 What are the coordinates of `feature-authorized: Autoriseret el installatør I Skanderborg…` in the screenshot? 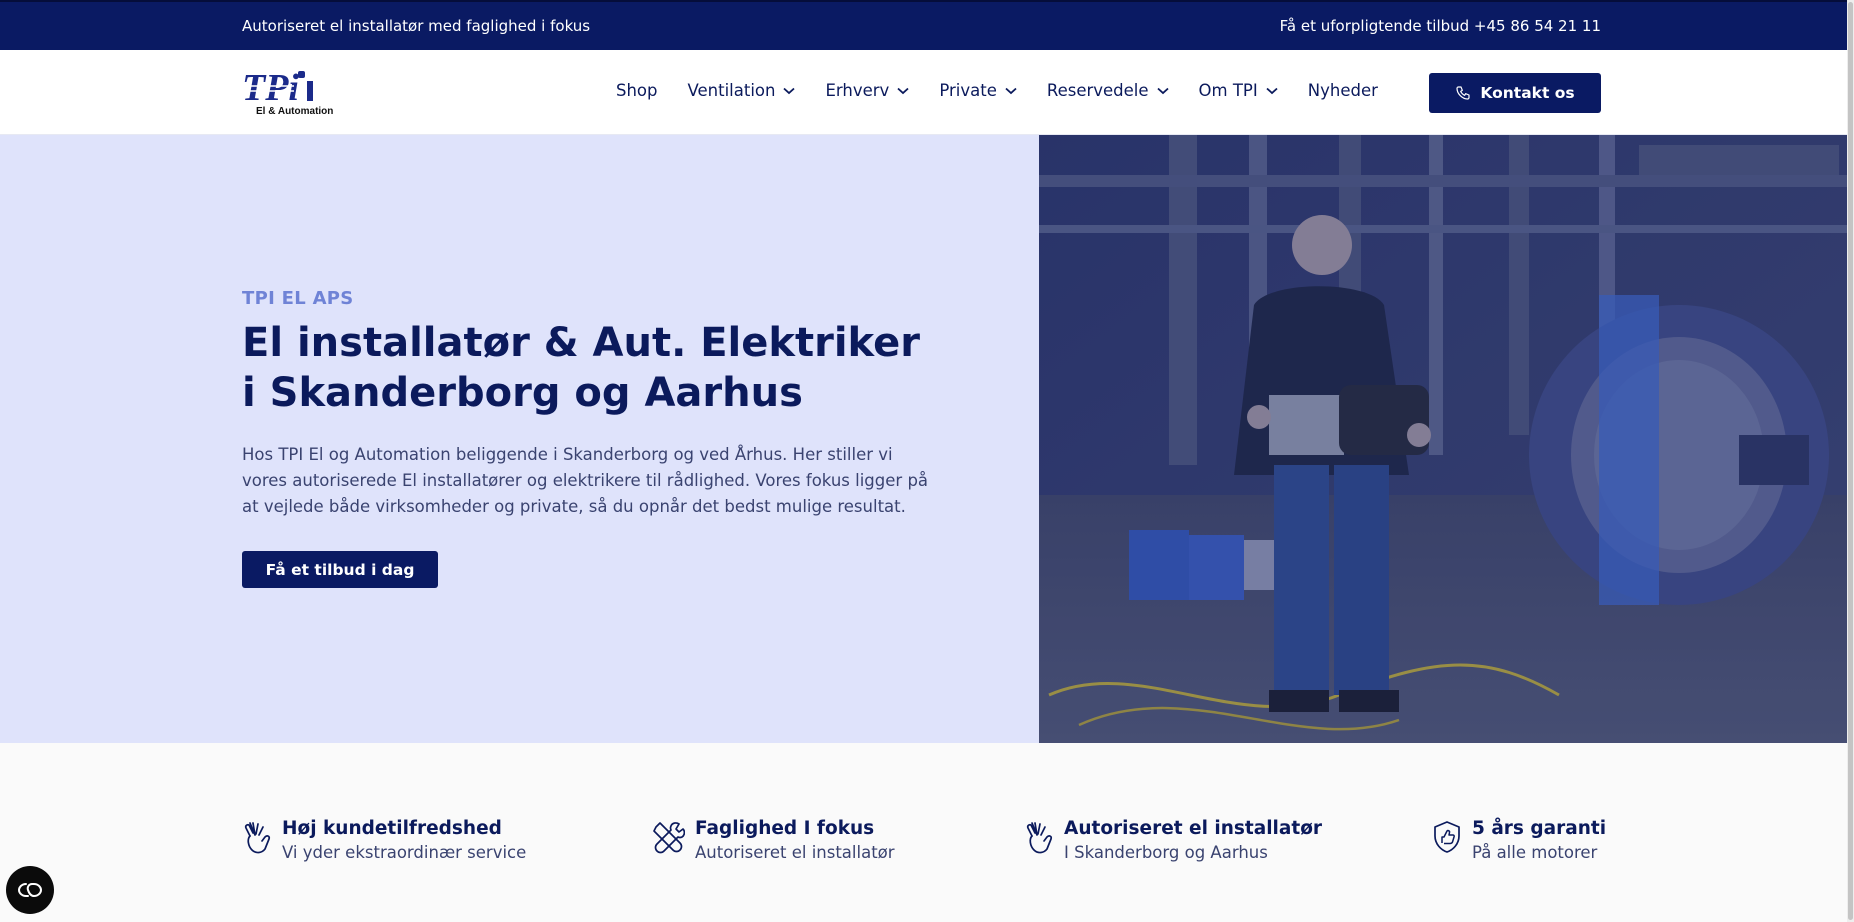 It's located at (1173, 841).